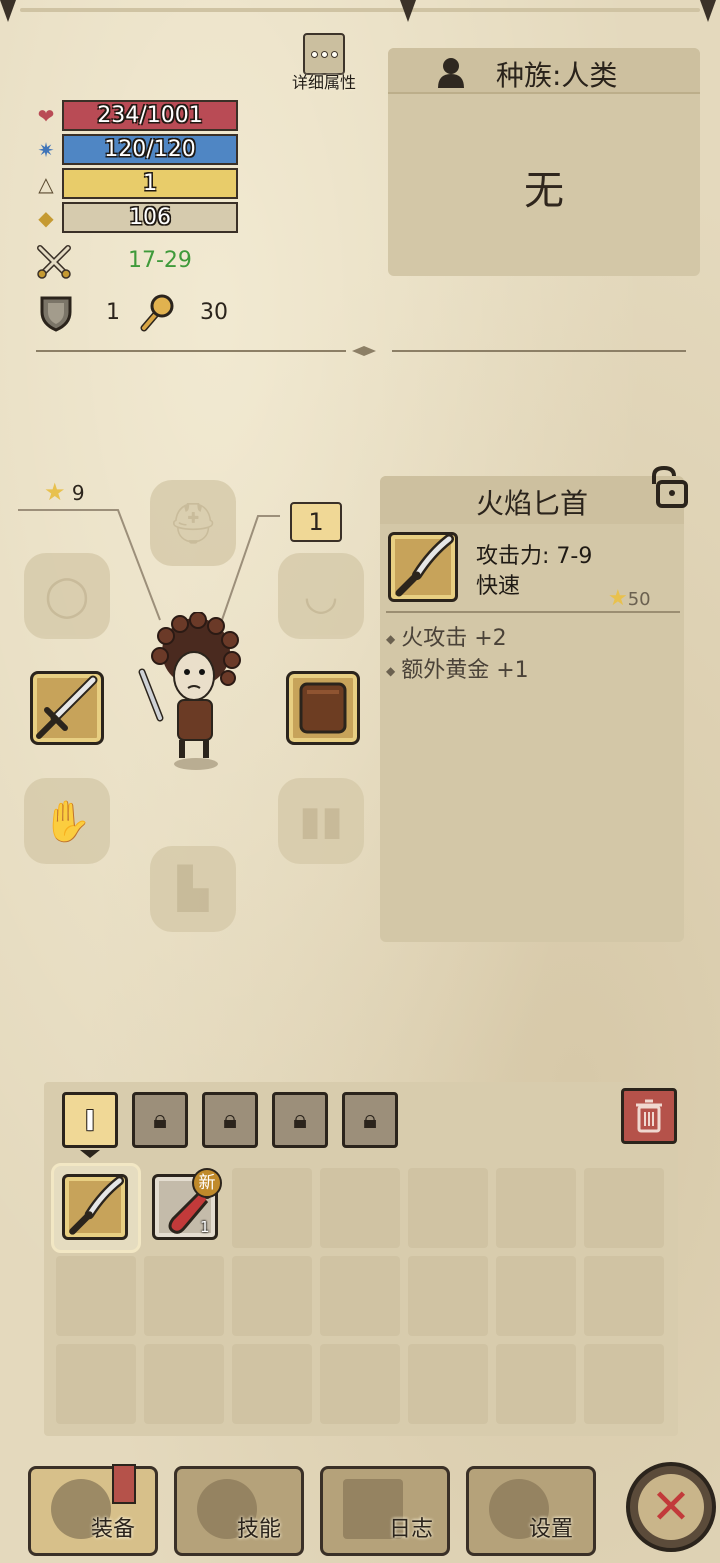 The width and height of the screenshot is (720, 1563). Describe the element at coordinates (78, 493) in the screenshot. I see `star-count: 9` at that location.